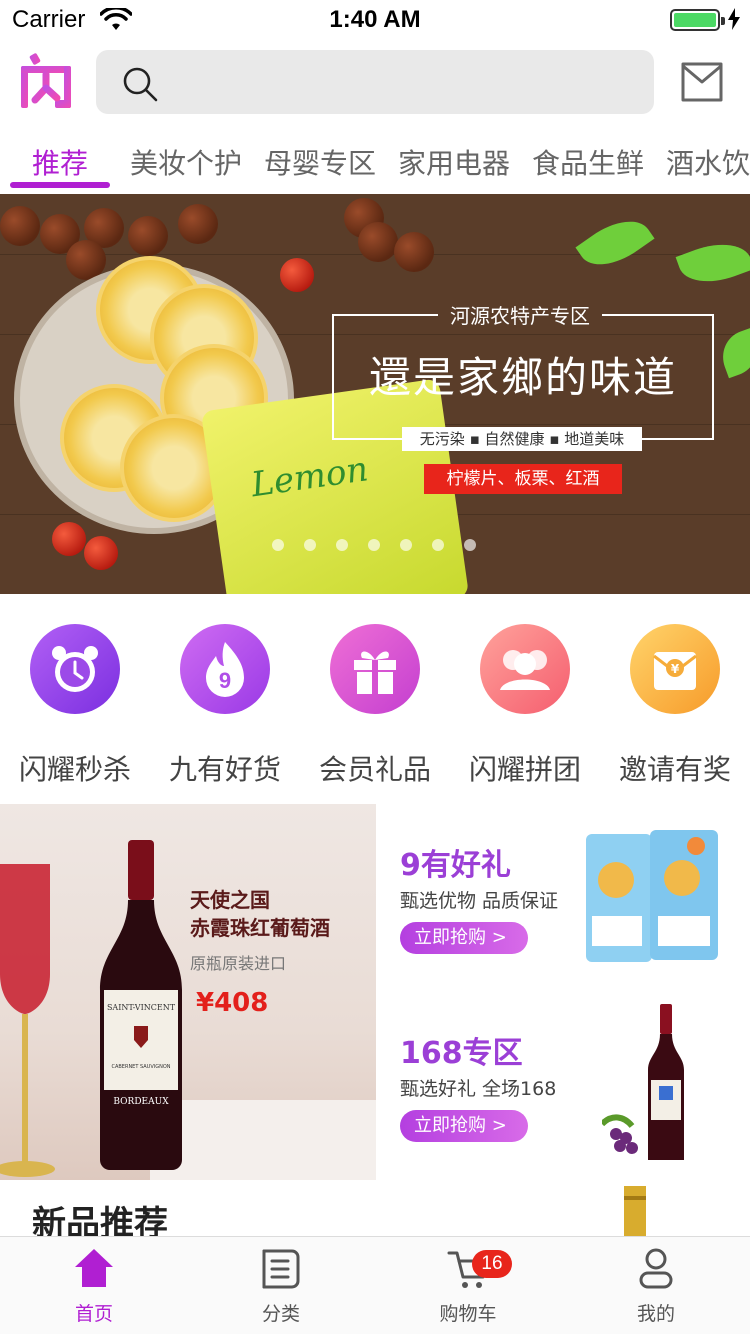 The width and height of the screenshot is (750, 1334). What do you see at coordinates (94, 1268) in the screenshot?
I see `home-icon` at bounding box center [94, 1268].